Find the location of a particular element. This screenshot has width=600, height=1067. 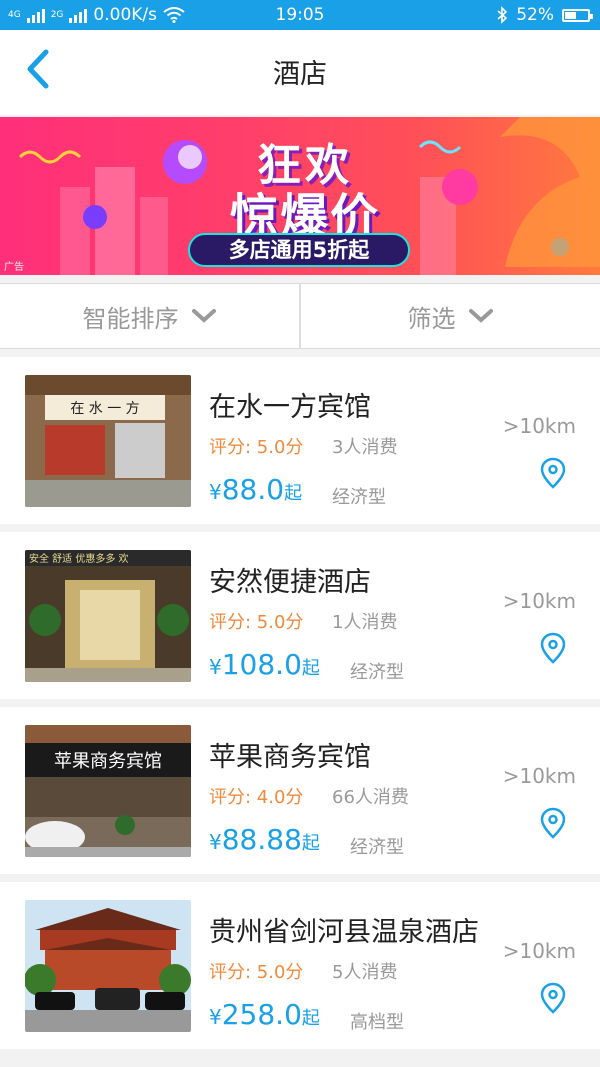

filter-bar: 智能排序 筛选 is located at coordinates (300, 316).